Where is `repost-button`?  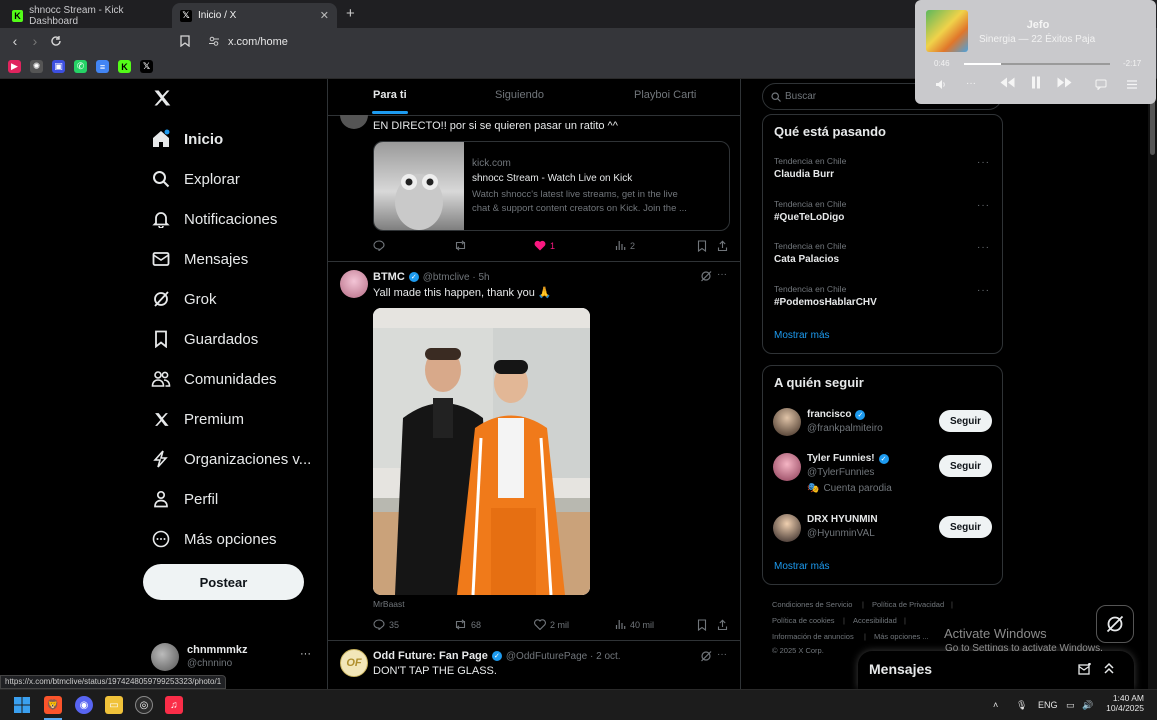 repost-button is located at coordinates (462, 245).